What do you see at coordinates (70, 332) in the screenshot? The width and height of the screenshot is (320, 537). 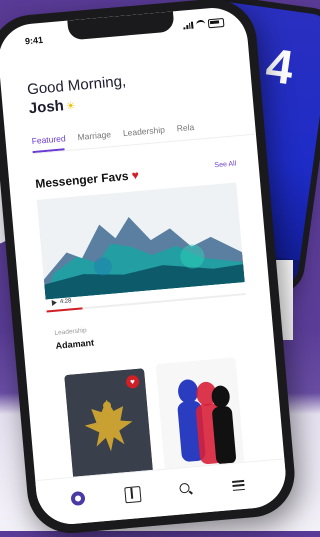 I see `card-category: Leadership` at bounding box center [70, 332].